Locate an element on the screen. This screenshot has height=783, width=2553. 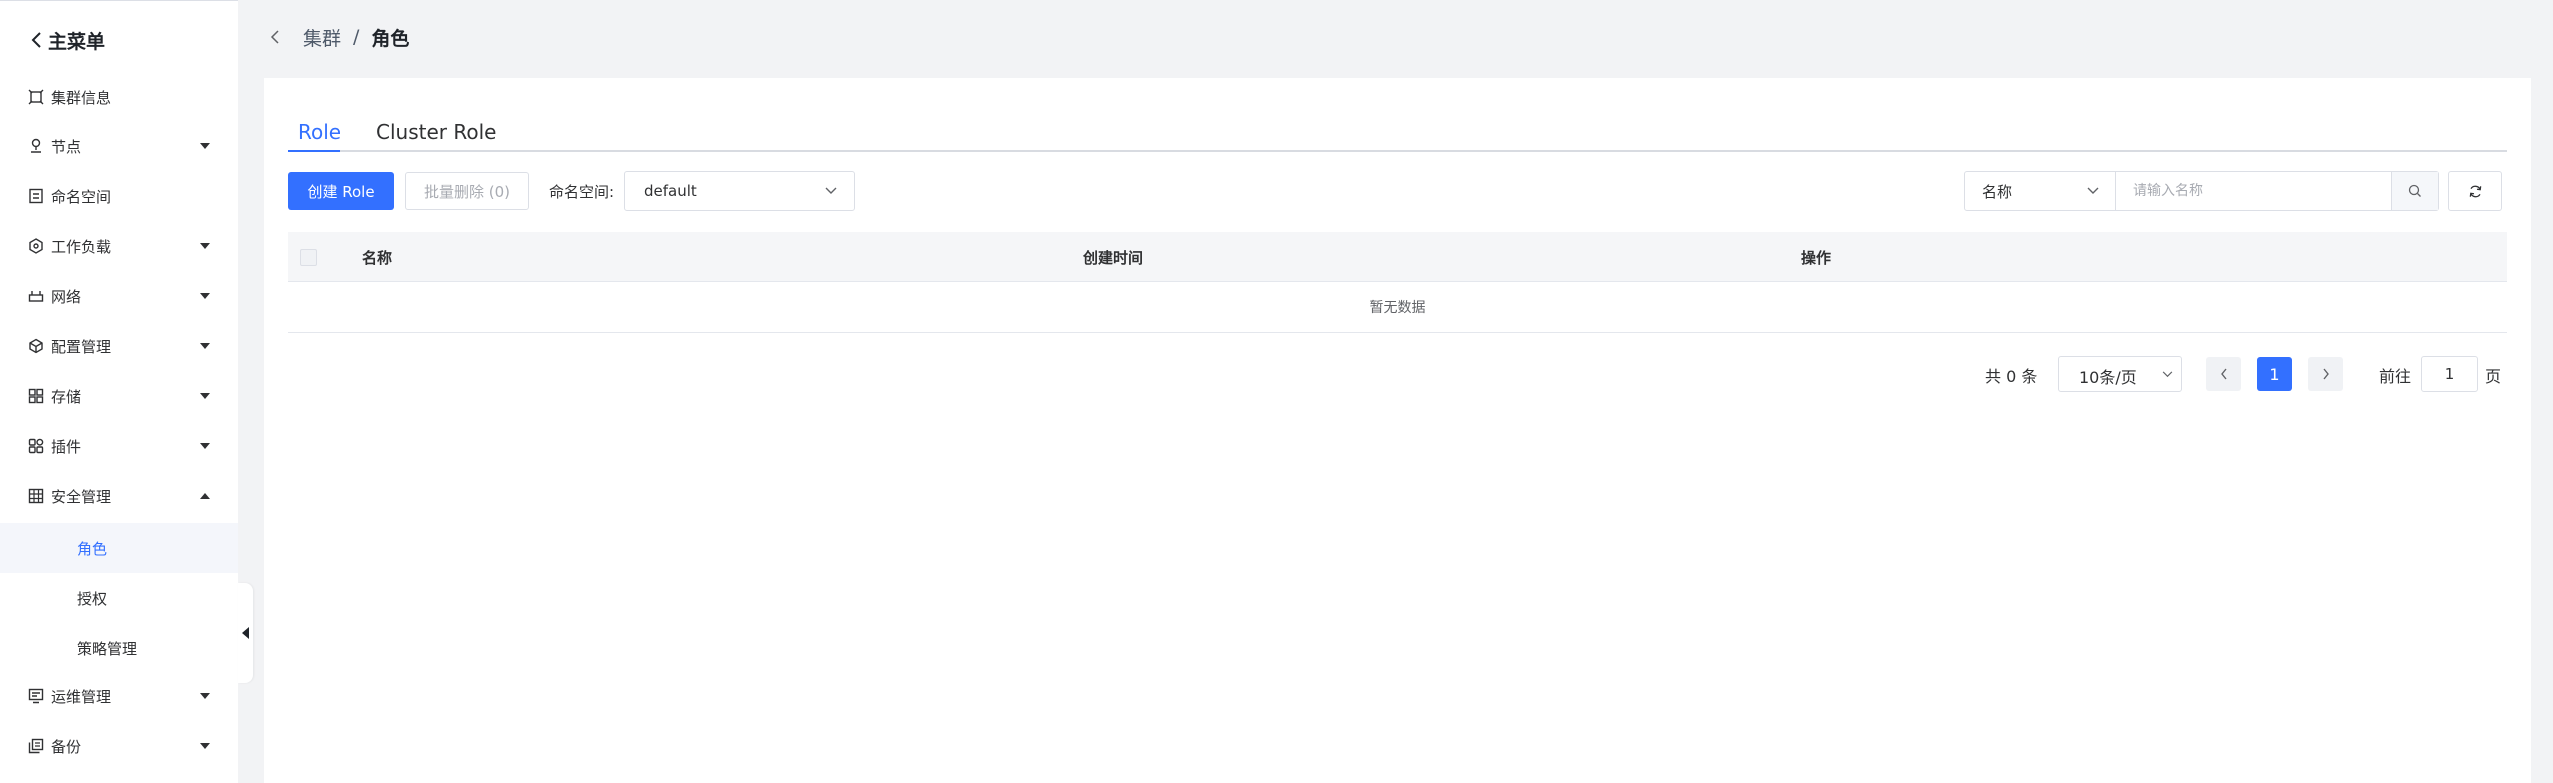
sidebar-subitem-role: 角色 is located at coordinates (119, 548).